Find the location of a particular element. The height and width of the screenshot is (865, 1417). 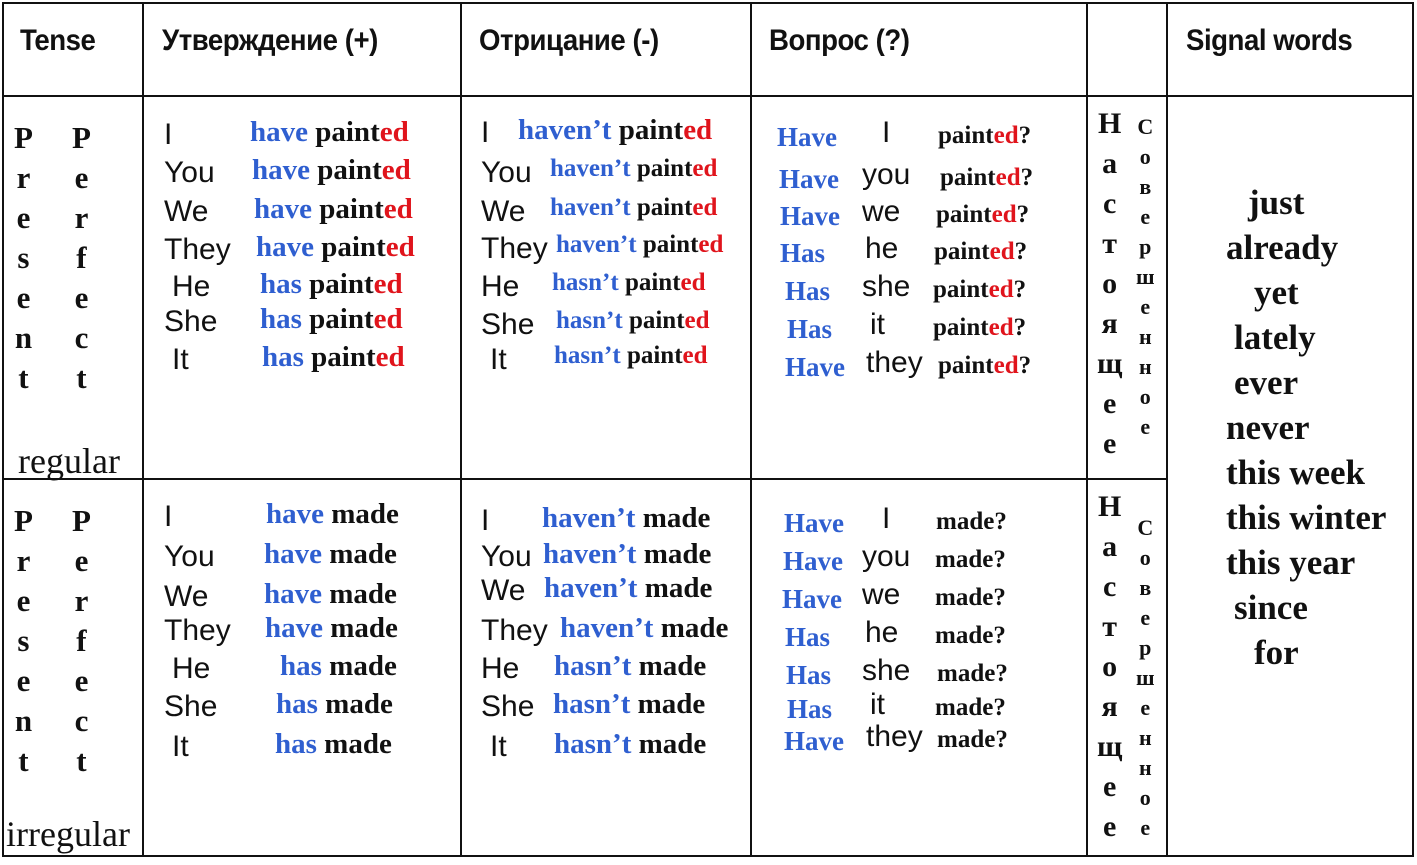

col-divider-question is located at coordinates (1087, 429).